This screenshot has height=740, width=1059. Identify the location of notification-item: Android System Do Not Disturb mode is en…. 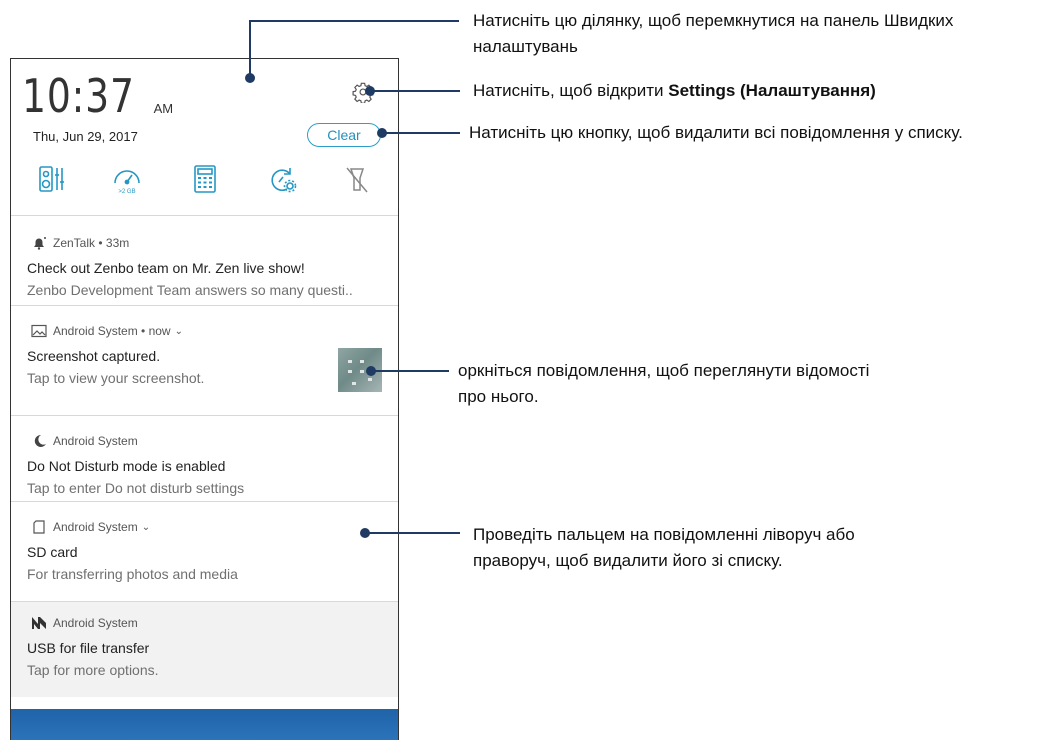
(204, 458).